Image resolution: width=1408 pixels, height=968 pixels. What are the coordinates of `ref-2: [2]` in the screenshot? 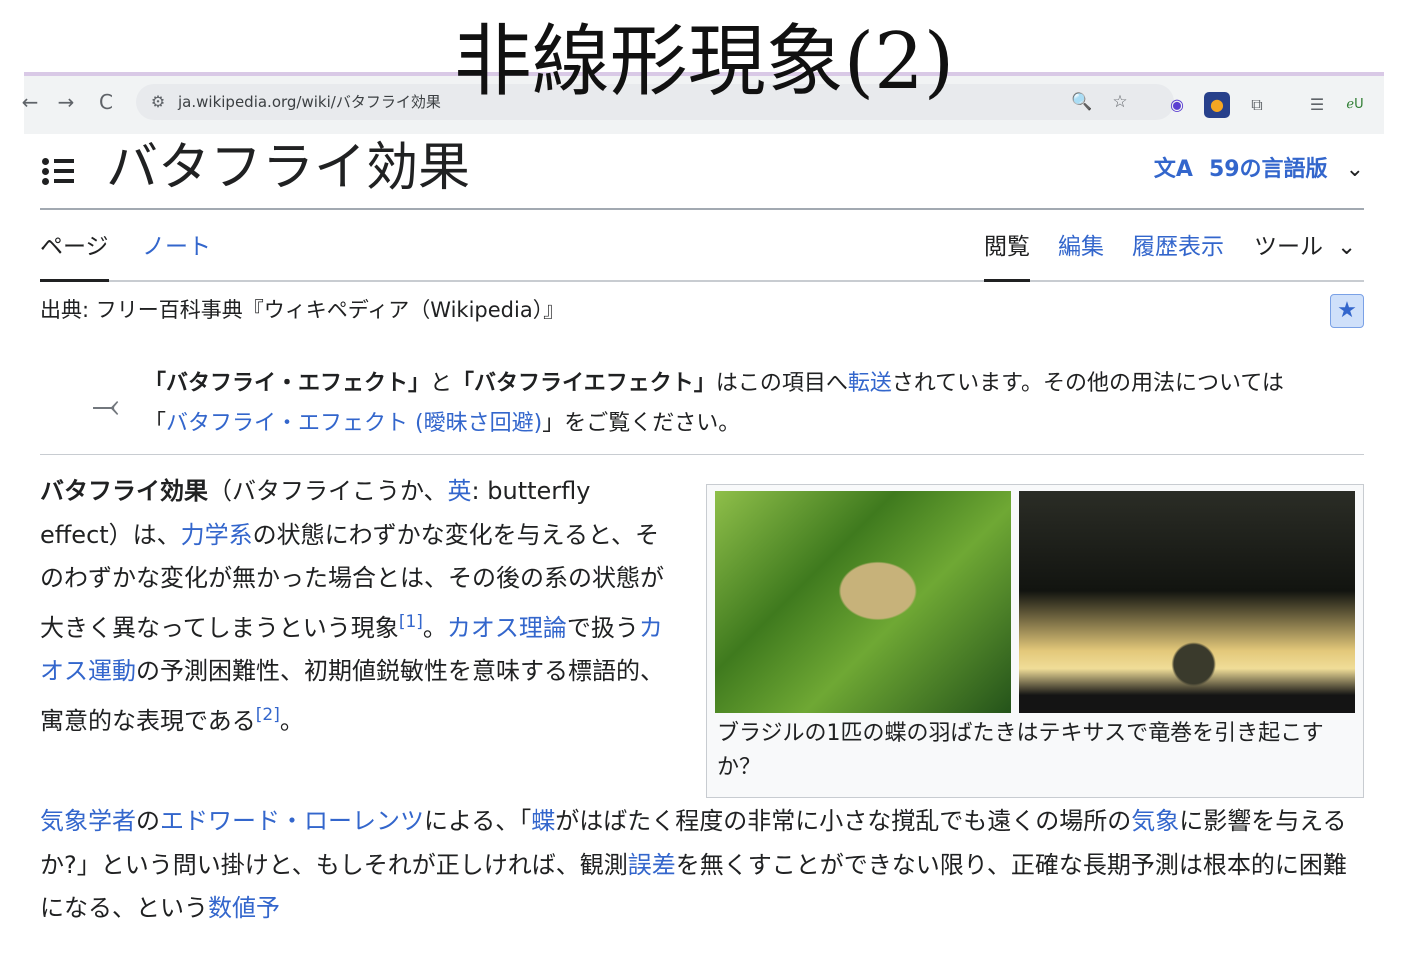 It's located at (268, 715).